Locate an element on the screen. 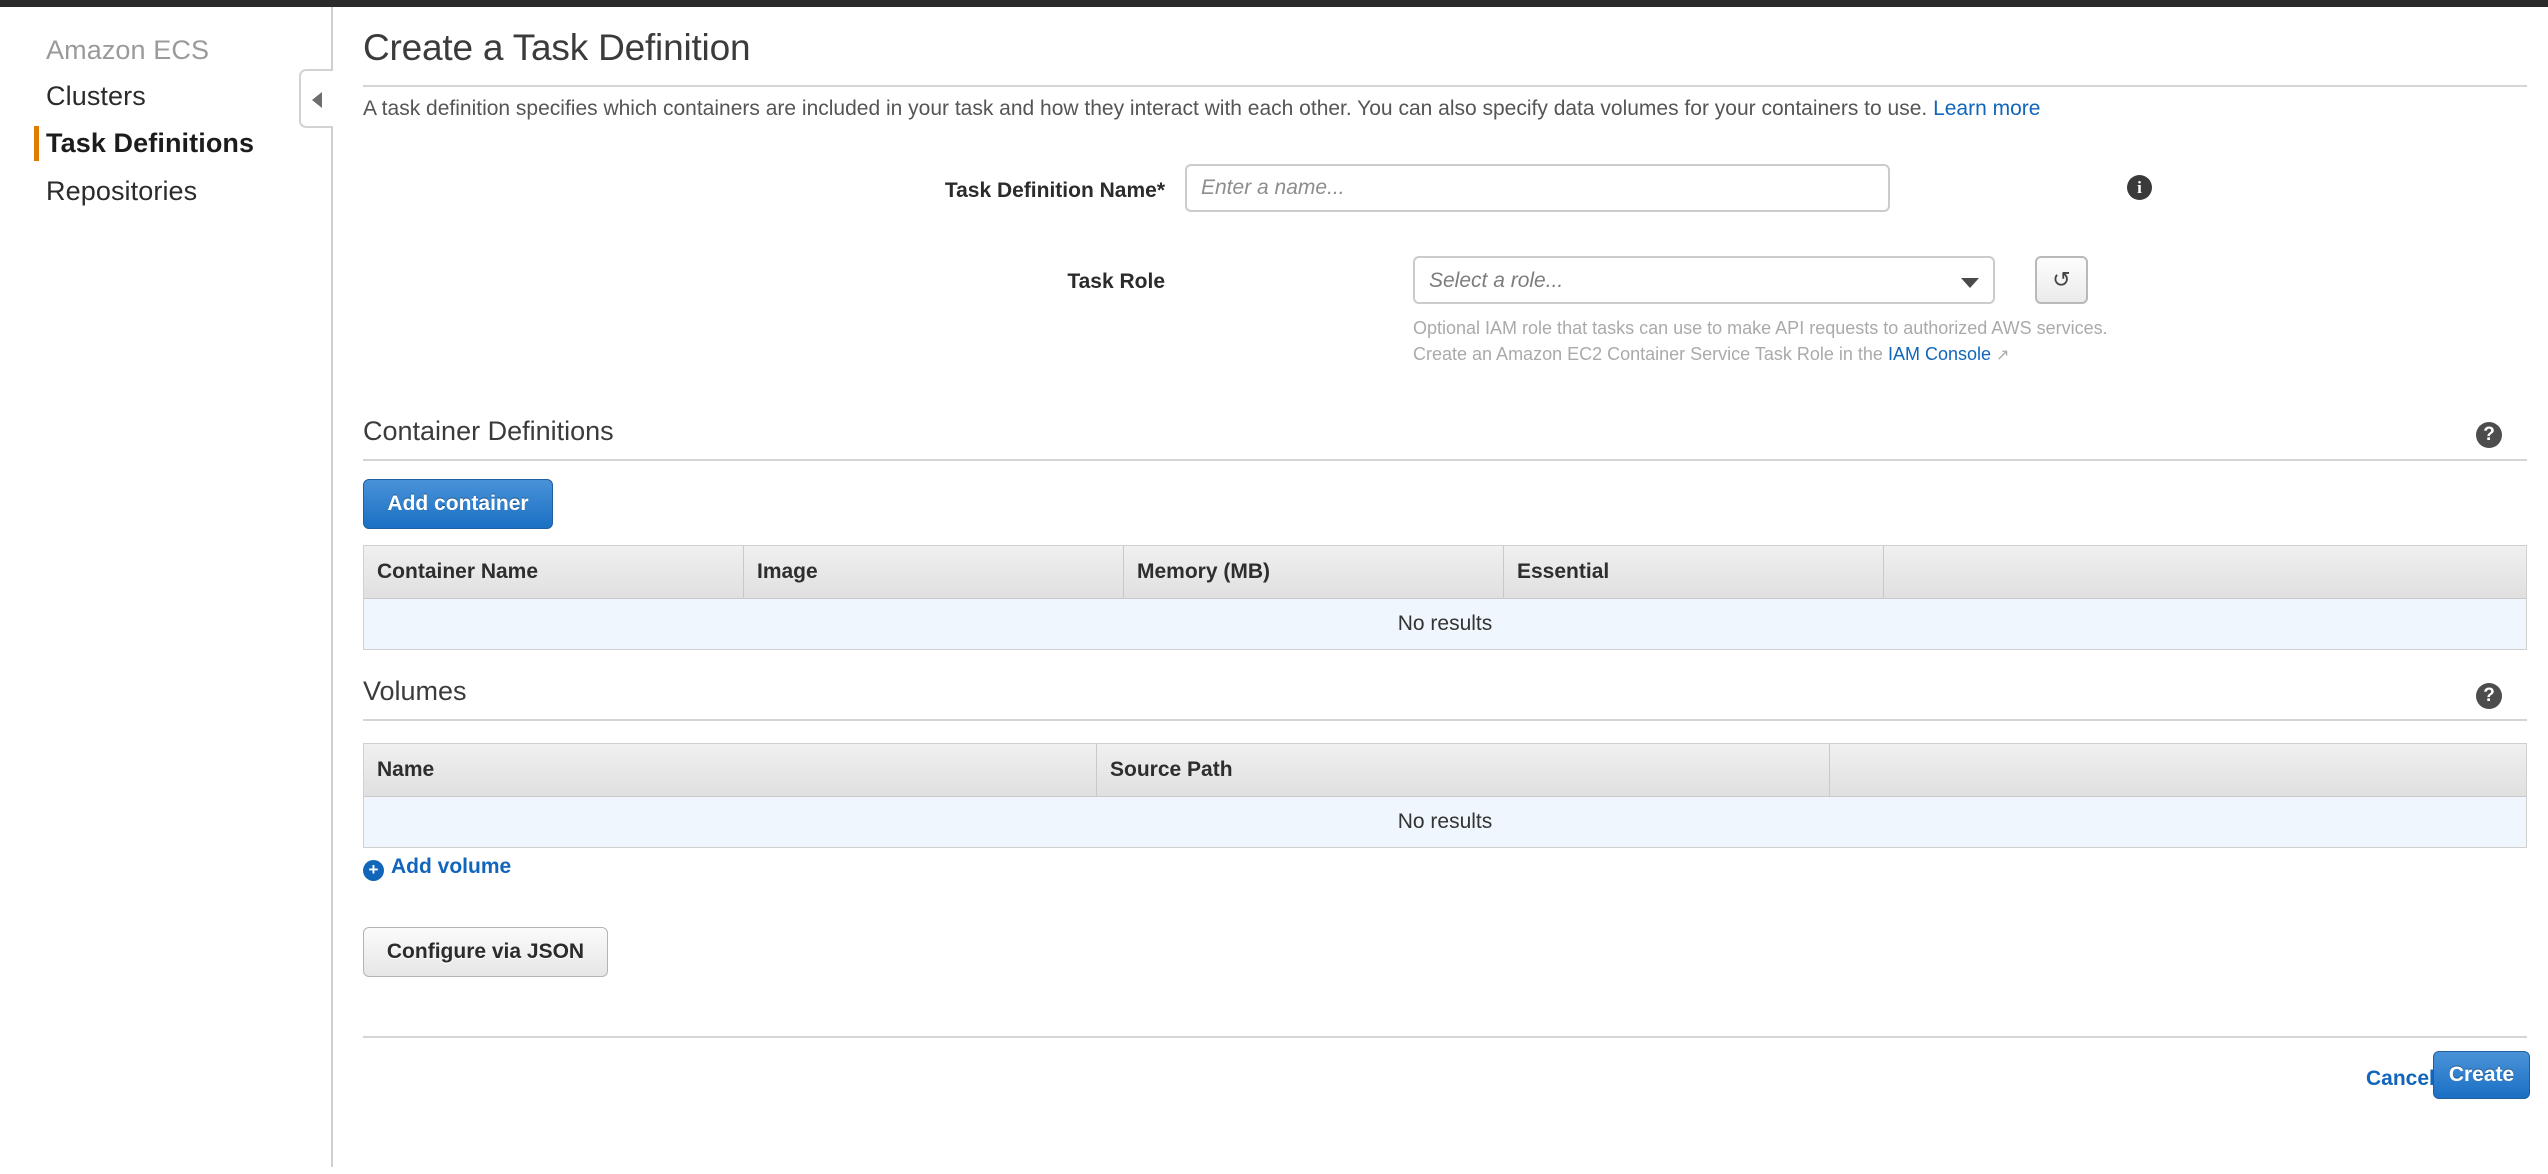 The image size is (2548, 1174). add-volume-link: + Add volume is located at coordinates (437, 868).